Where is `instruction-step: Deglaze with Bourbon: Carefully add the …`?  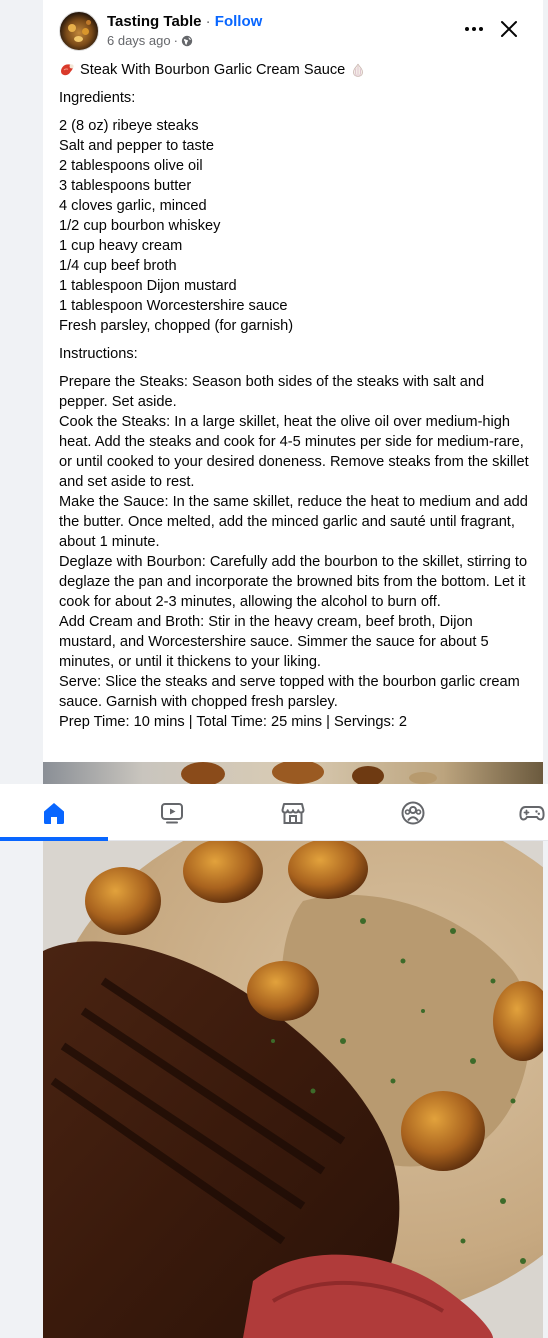 instruction-step: Deglaze with Bourbon: Carefully add the … is located at coordinates (293, 582).